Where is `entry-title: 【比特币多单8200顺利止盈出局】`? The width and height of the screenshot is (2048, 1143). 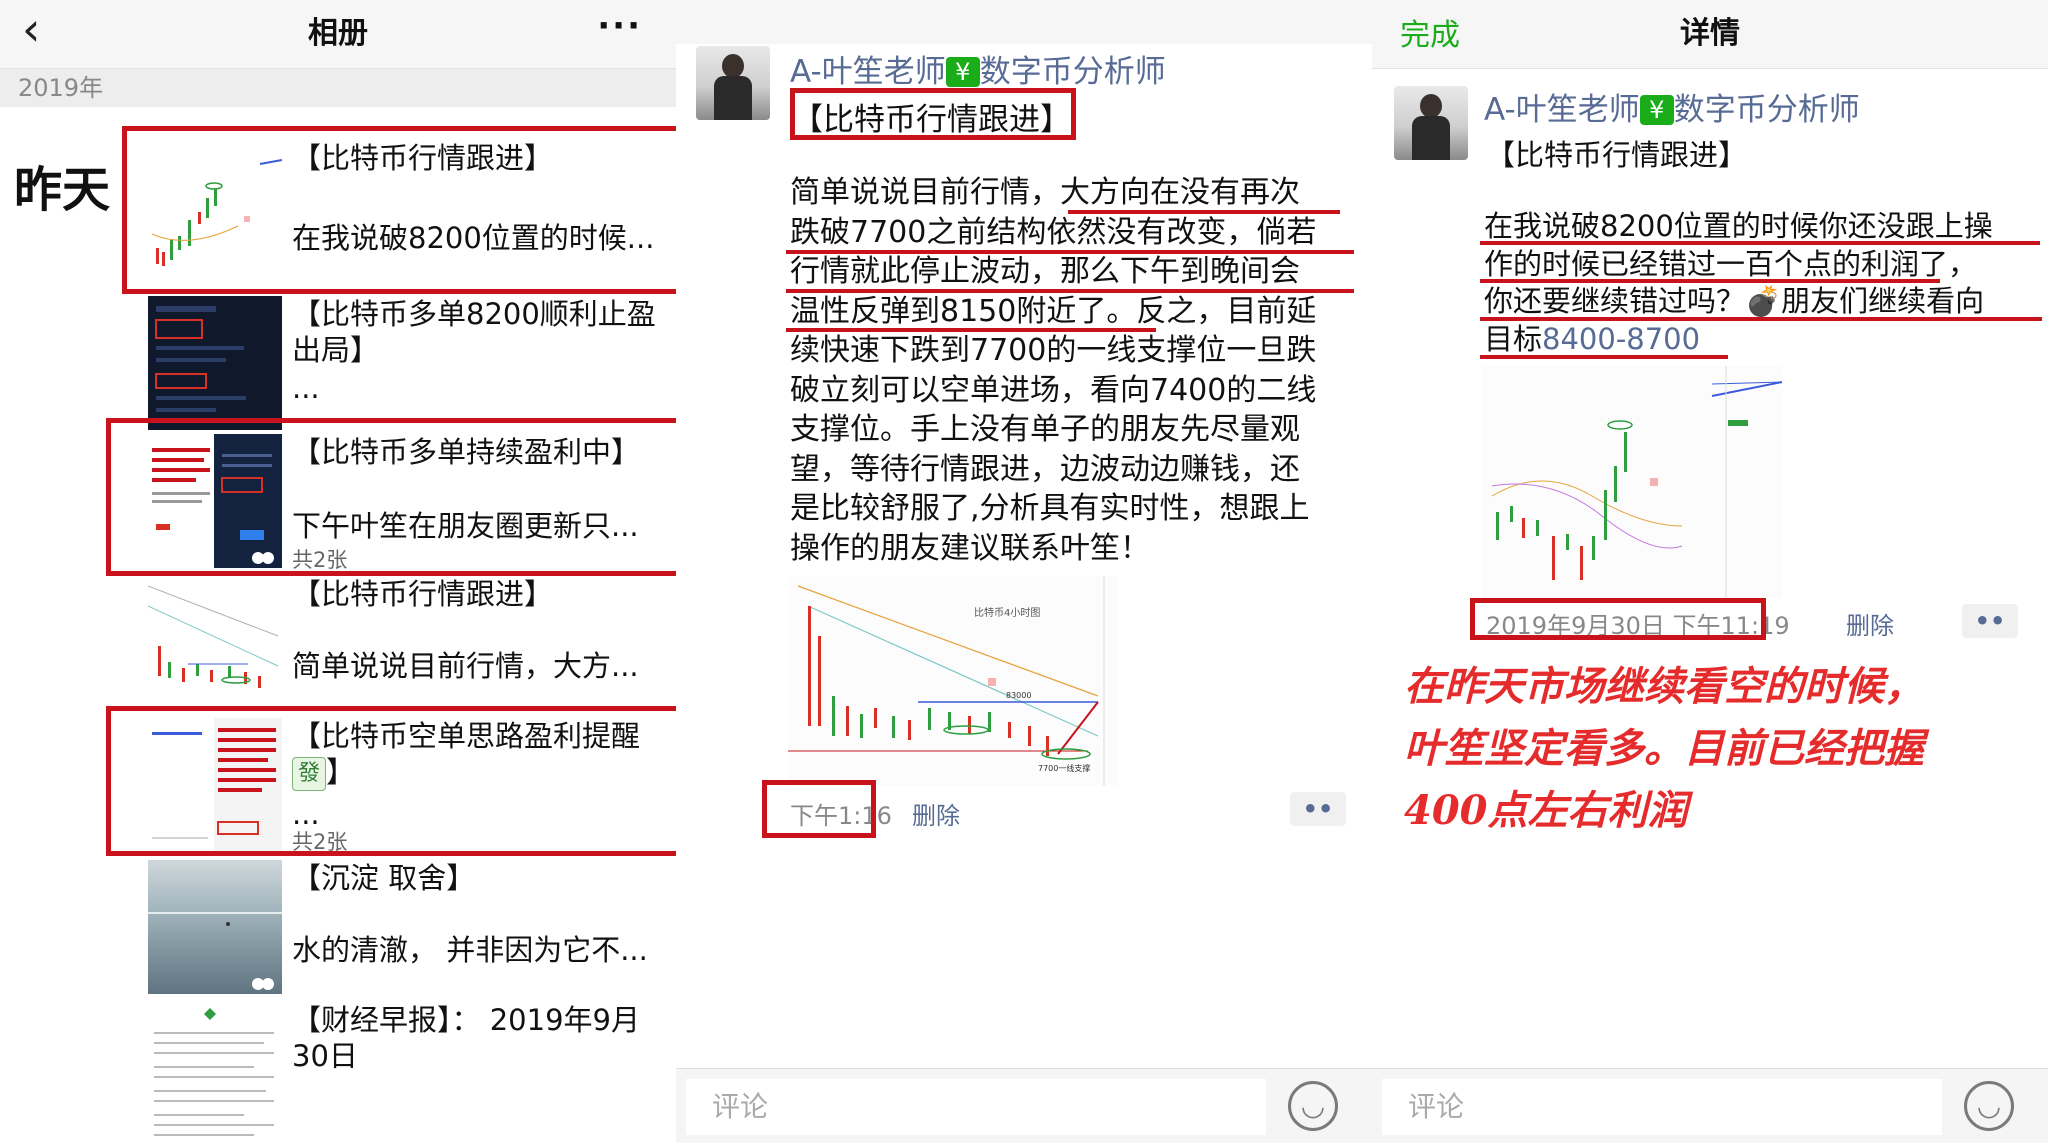 entry-title: 【比特币多单8200顺利止盈出局】 is located at coordinates (474, 332).